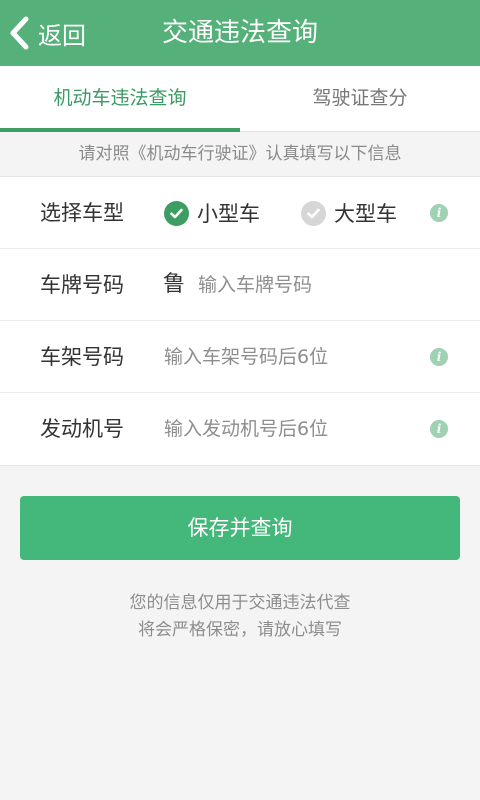 The image size is (480, 800). Describe the element at coordinates (318, 285) in the screenshot. I see `plate-number-input` at that location.